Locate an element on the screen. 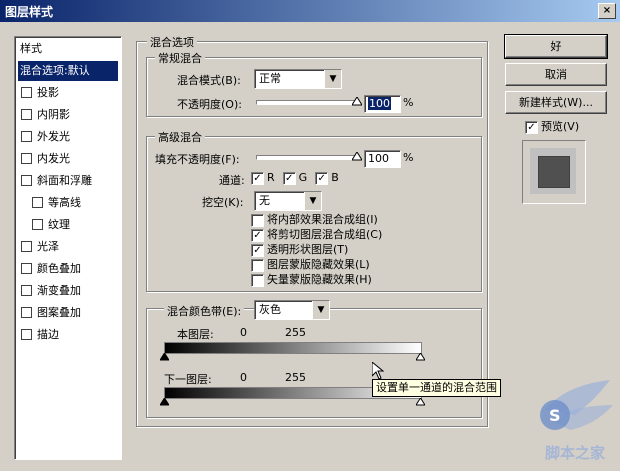 The height and width of the screenshot is (471, 620). channels-label: 通道: is located at coordinates (232, 180).